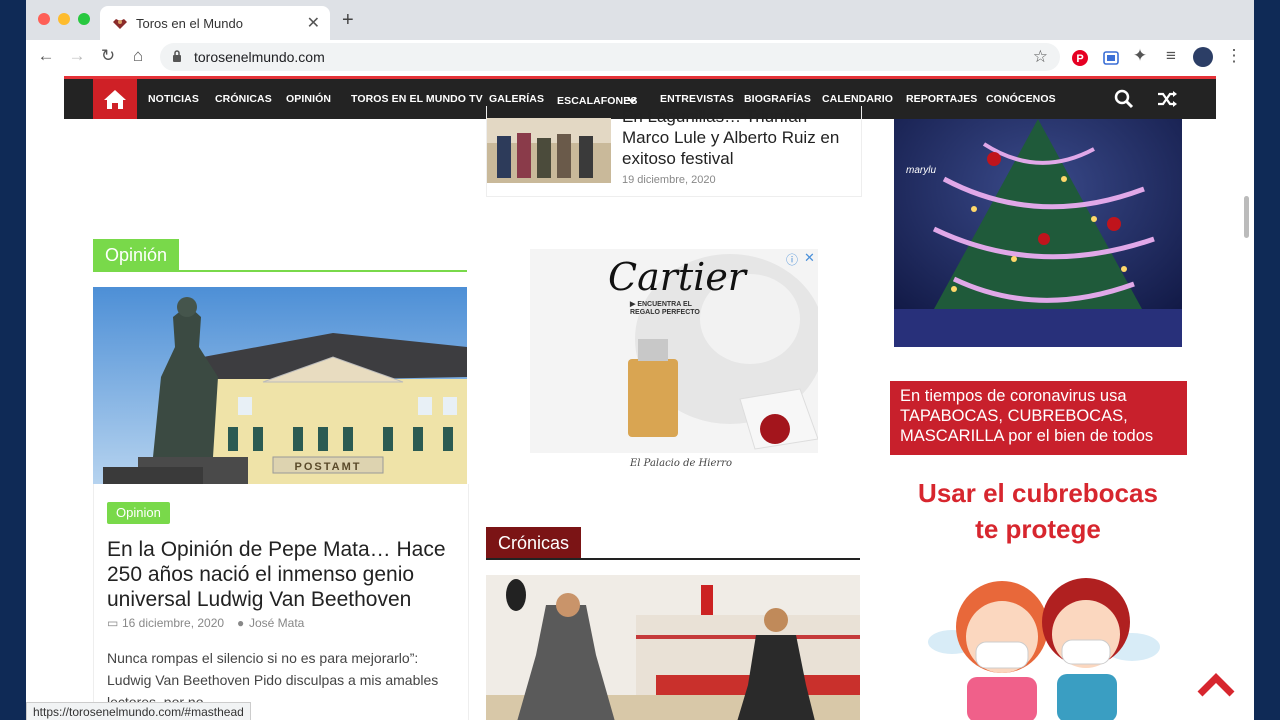 This screenshot has width=1280, height=720. I want to click on browser-tab: Toros en el Mundo ✕, so click(215, 23).